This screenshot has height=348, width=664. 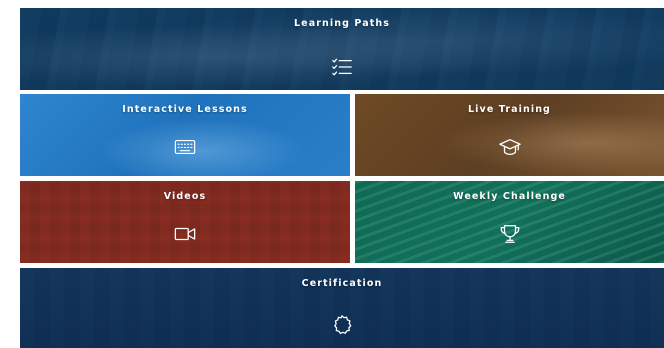 I want to click on keyboard-icon, so click(x=185, y=147).